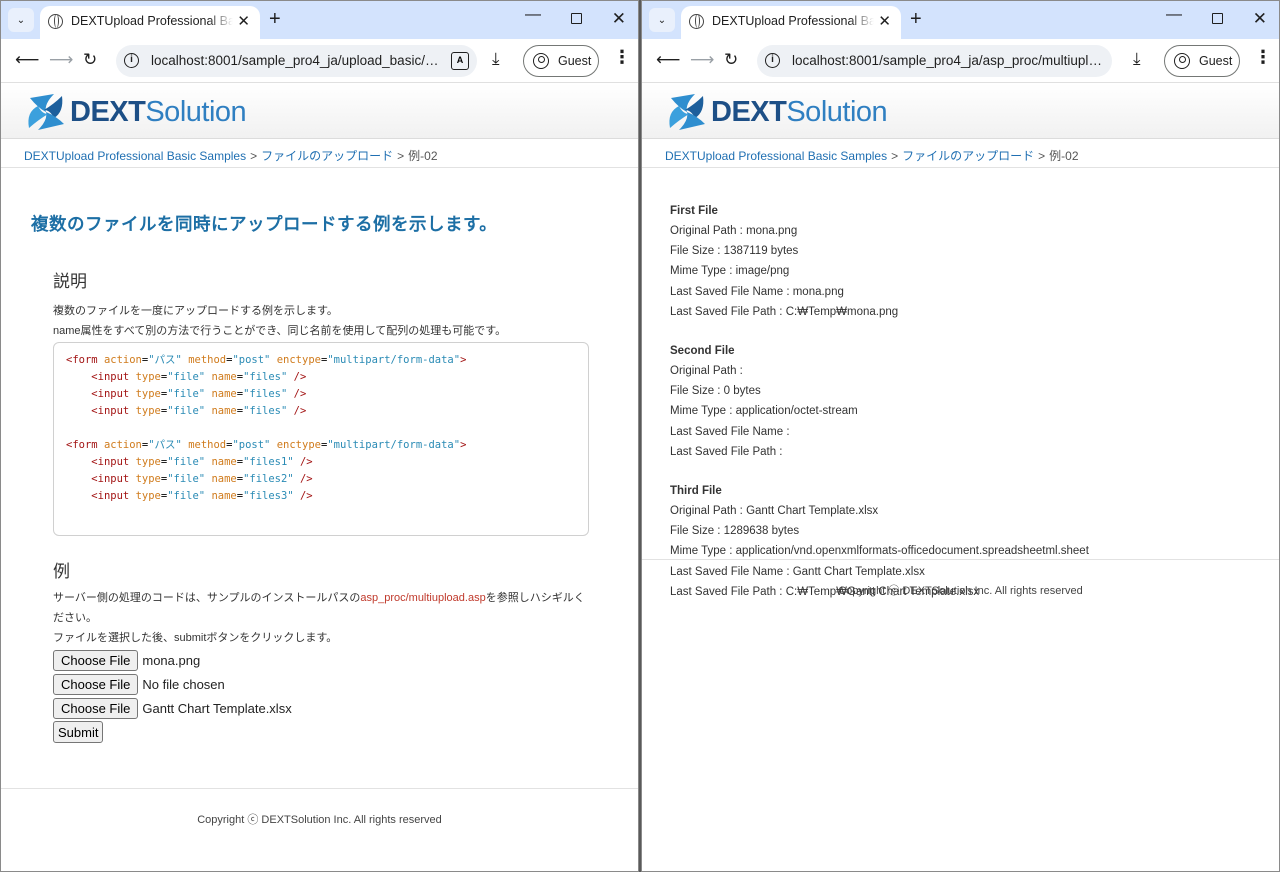 This screenshot has width=1280, height=872. Describe the element at coordinates (264, 224) in the screenshot. I see `page-title: 複数のファイルを同時にアップロードする例を示します。` at that location.